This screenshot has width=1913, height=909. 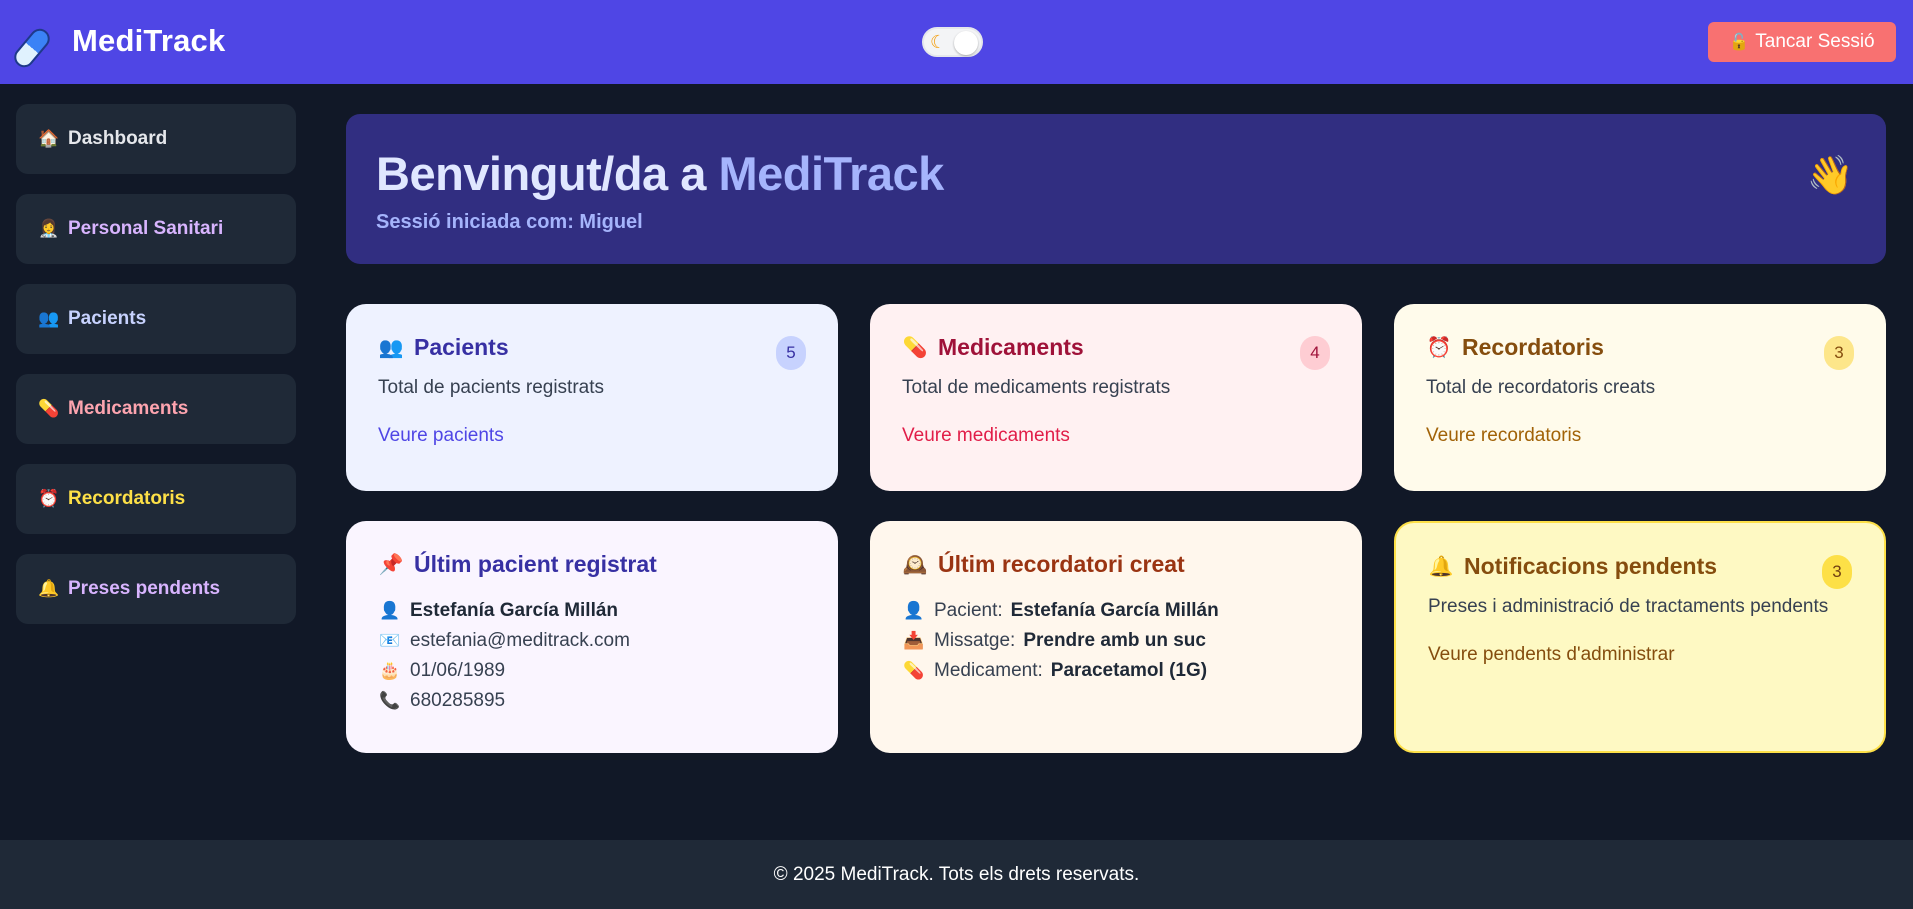 What do you see at coordinates (988, 670) in the screenshot?
I see `reminder-medication-label: Medicament:` at bounding box center [988, 670].